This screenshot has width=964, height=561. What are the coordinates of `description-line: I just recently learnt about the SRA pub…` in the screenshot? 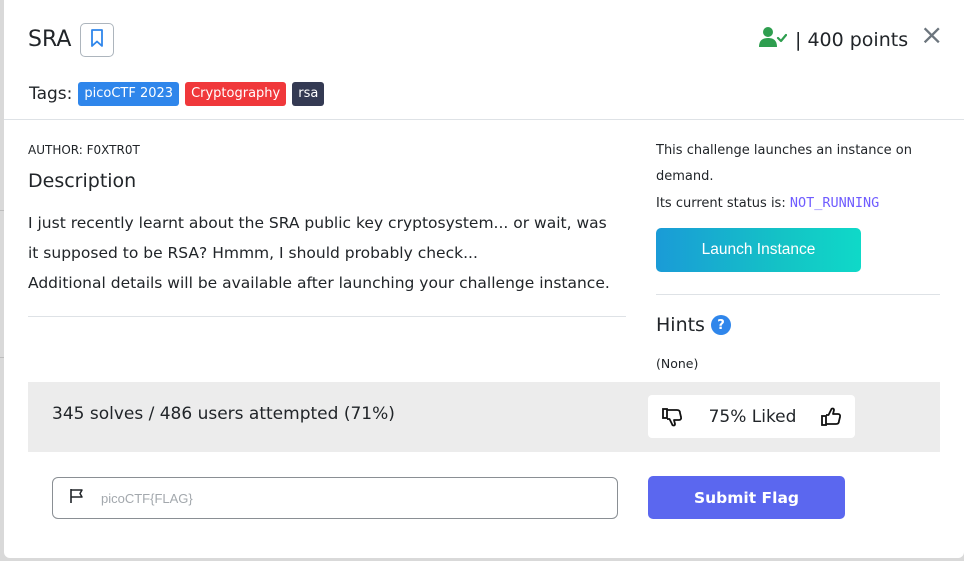 It's located at (317, 238).